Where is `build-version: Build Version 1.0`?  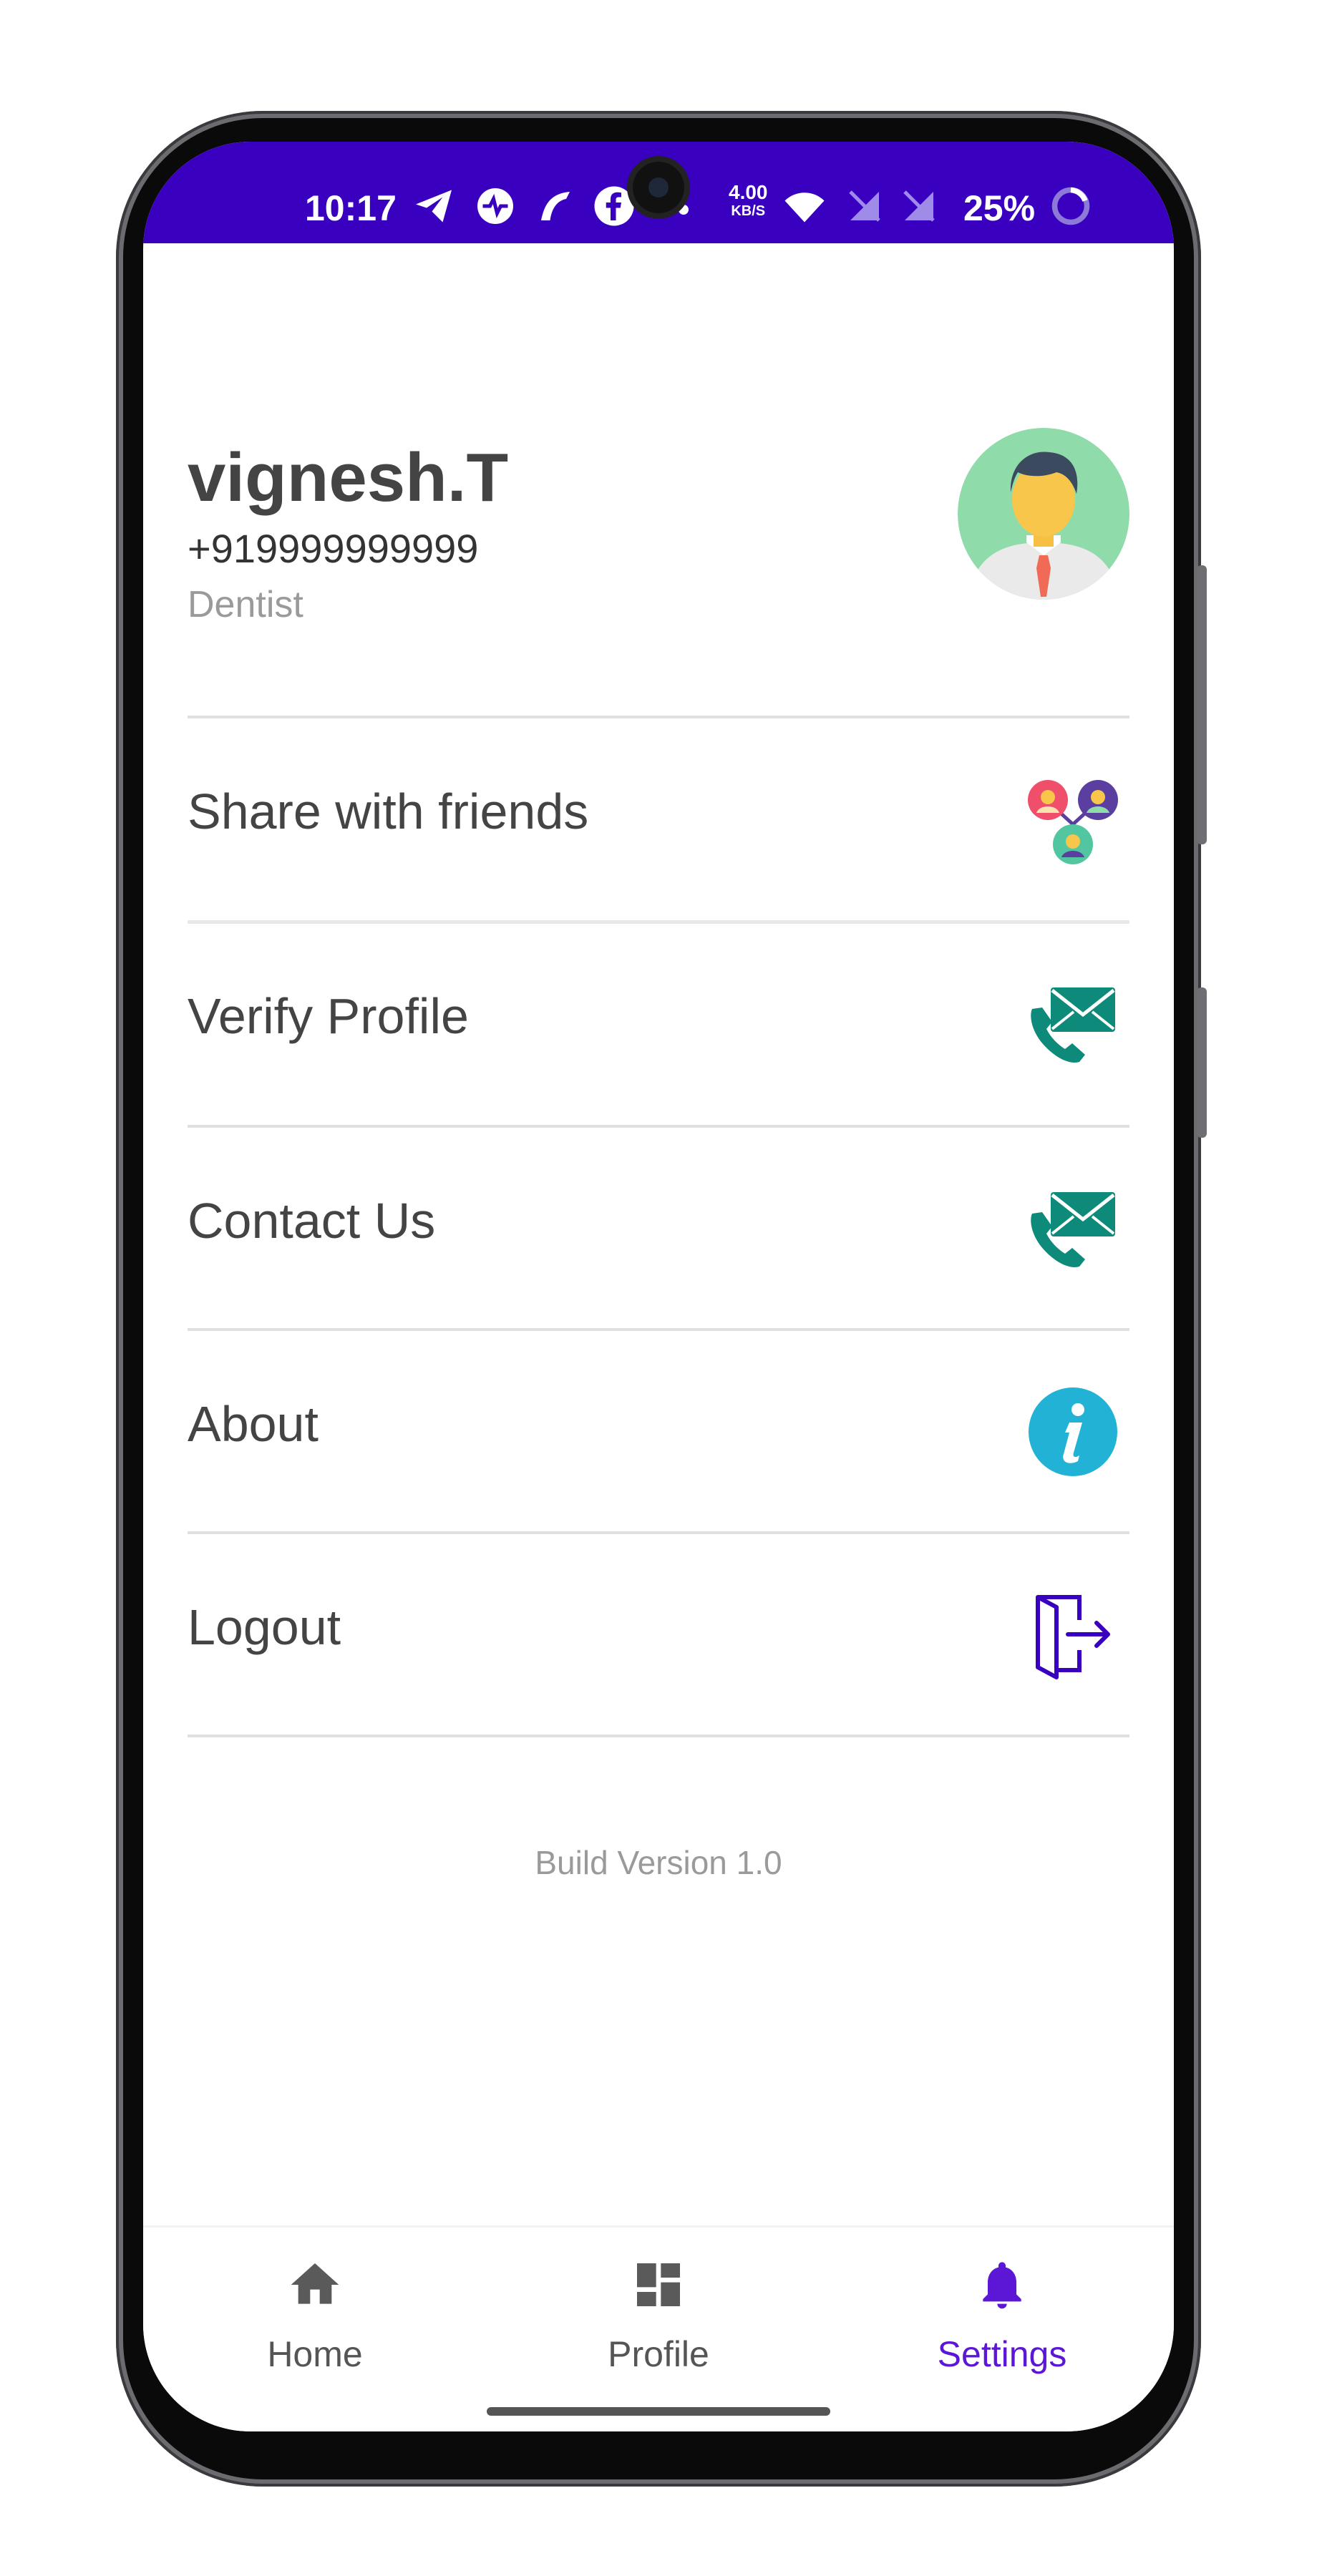
build-version: Build Version 1.0 is located at coordinates (658, 1862).